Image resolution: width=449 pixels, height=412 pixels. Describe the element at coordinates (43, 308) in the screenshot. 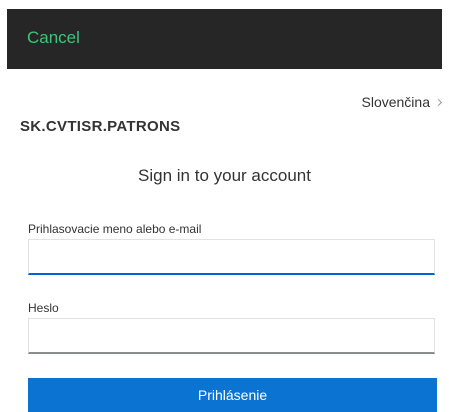

I see `password-label: Heslo` at that location.